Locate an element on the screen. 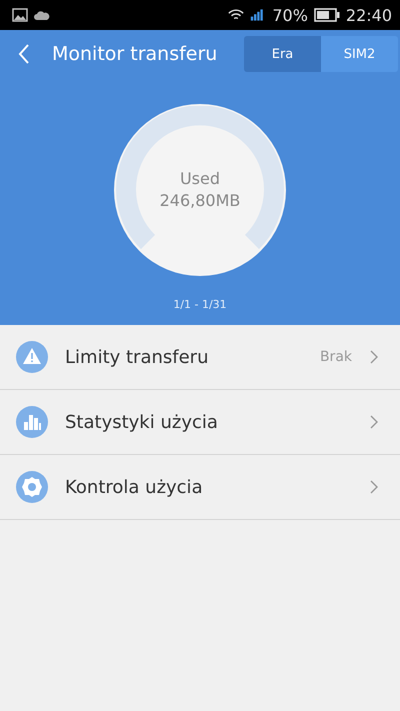  used-amount: 246,80MB is located at coordinates (200, 201).